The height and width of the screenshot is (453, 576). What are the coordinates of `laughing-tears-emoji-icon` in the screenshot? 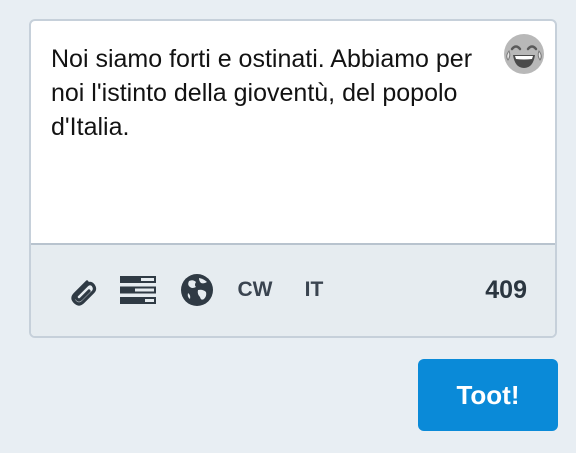 It's located at (524, 54).